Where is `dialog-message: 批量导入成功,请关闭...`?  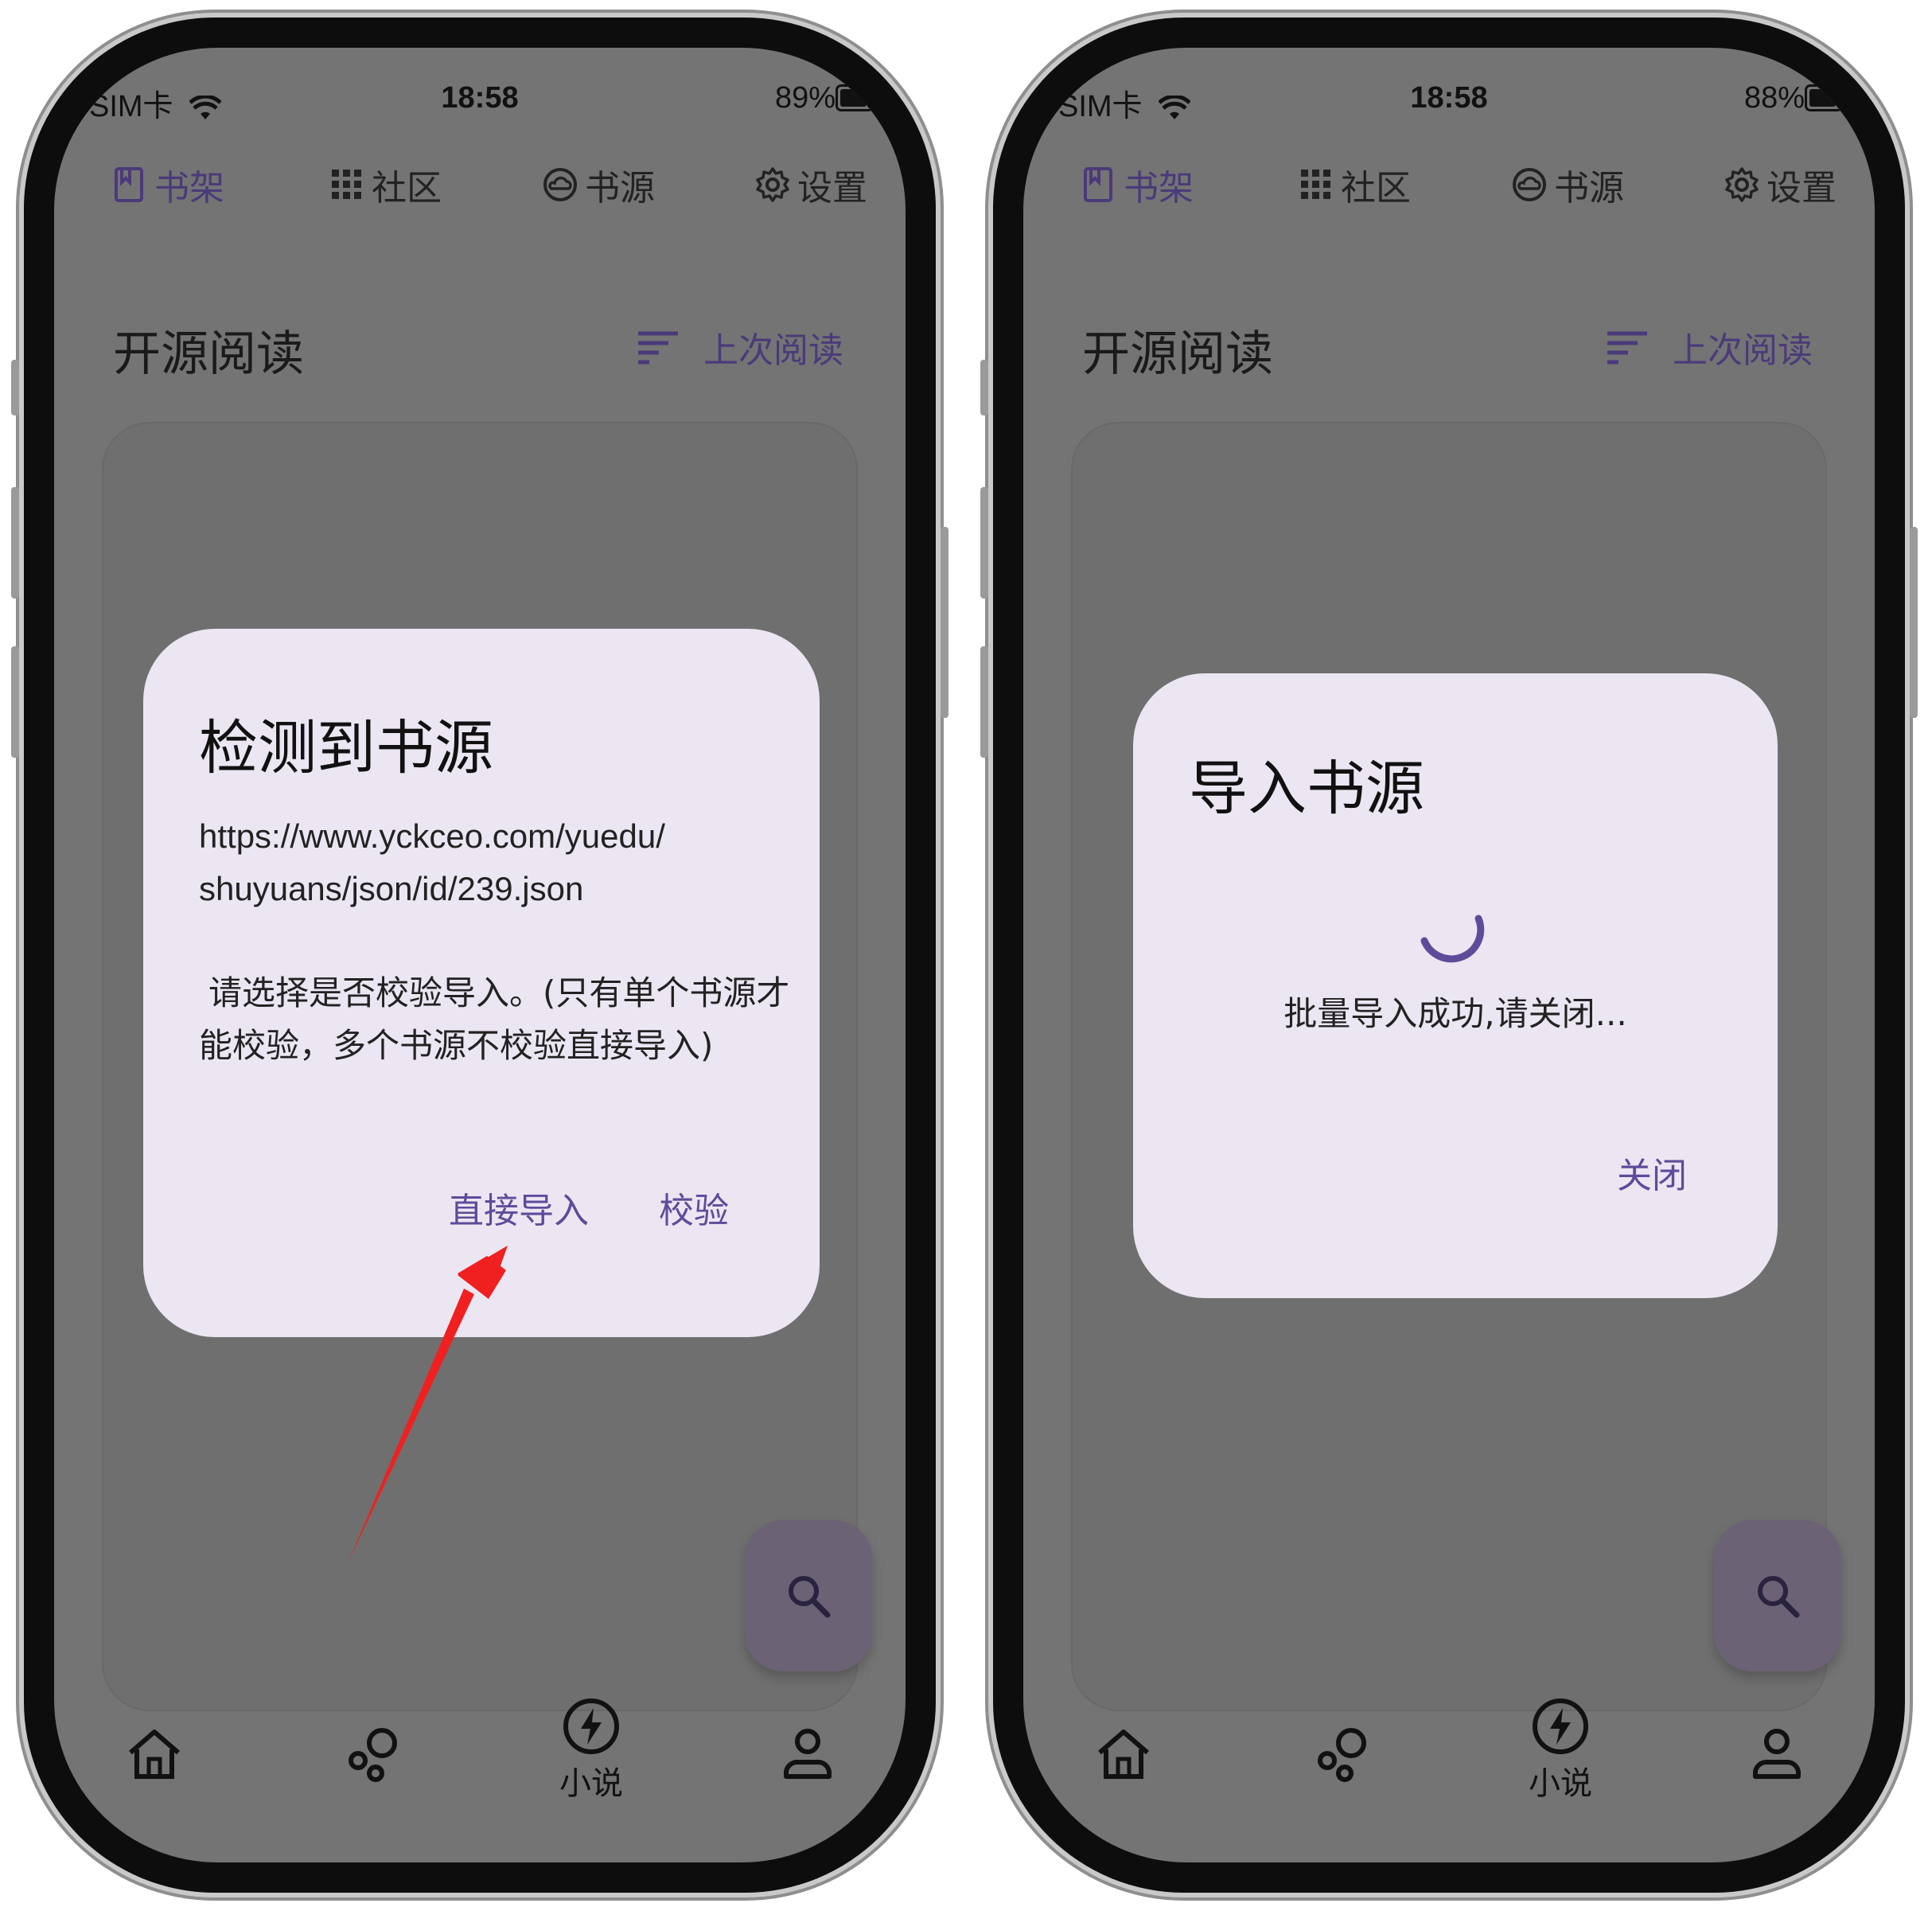
dialog-message: 批量导入成功,请关闭... is located at coordinates (1455, 1013).